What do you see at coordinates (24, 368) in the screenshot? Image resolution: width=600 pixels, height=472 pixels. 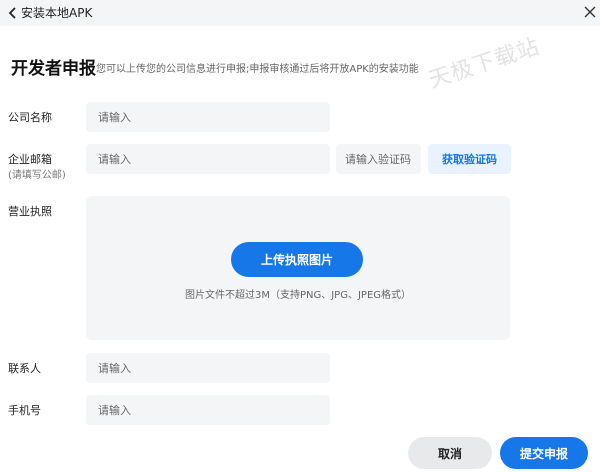 I see `contact-person-label: 联系人` at bounding box center [24, 368].